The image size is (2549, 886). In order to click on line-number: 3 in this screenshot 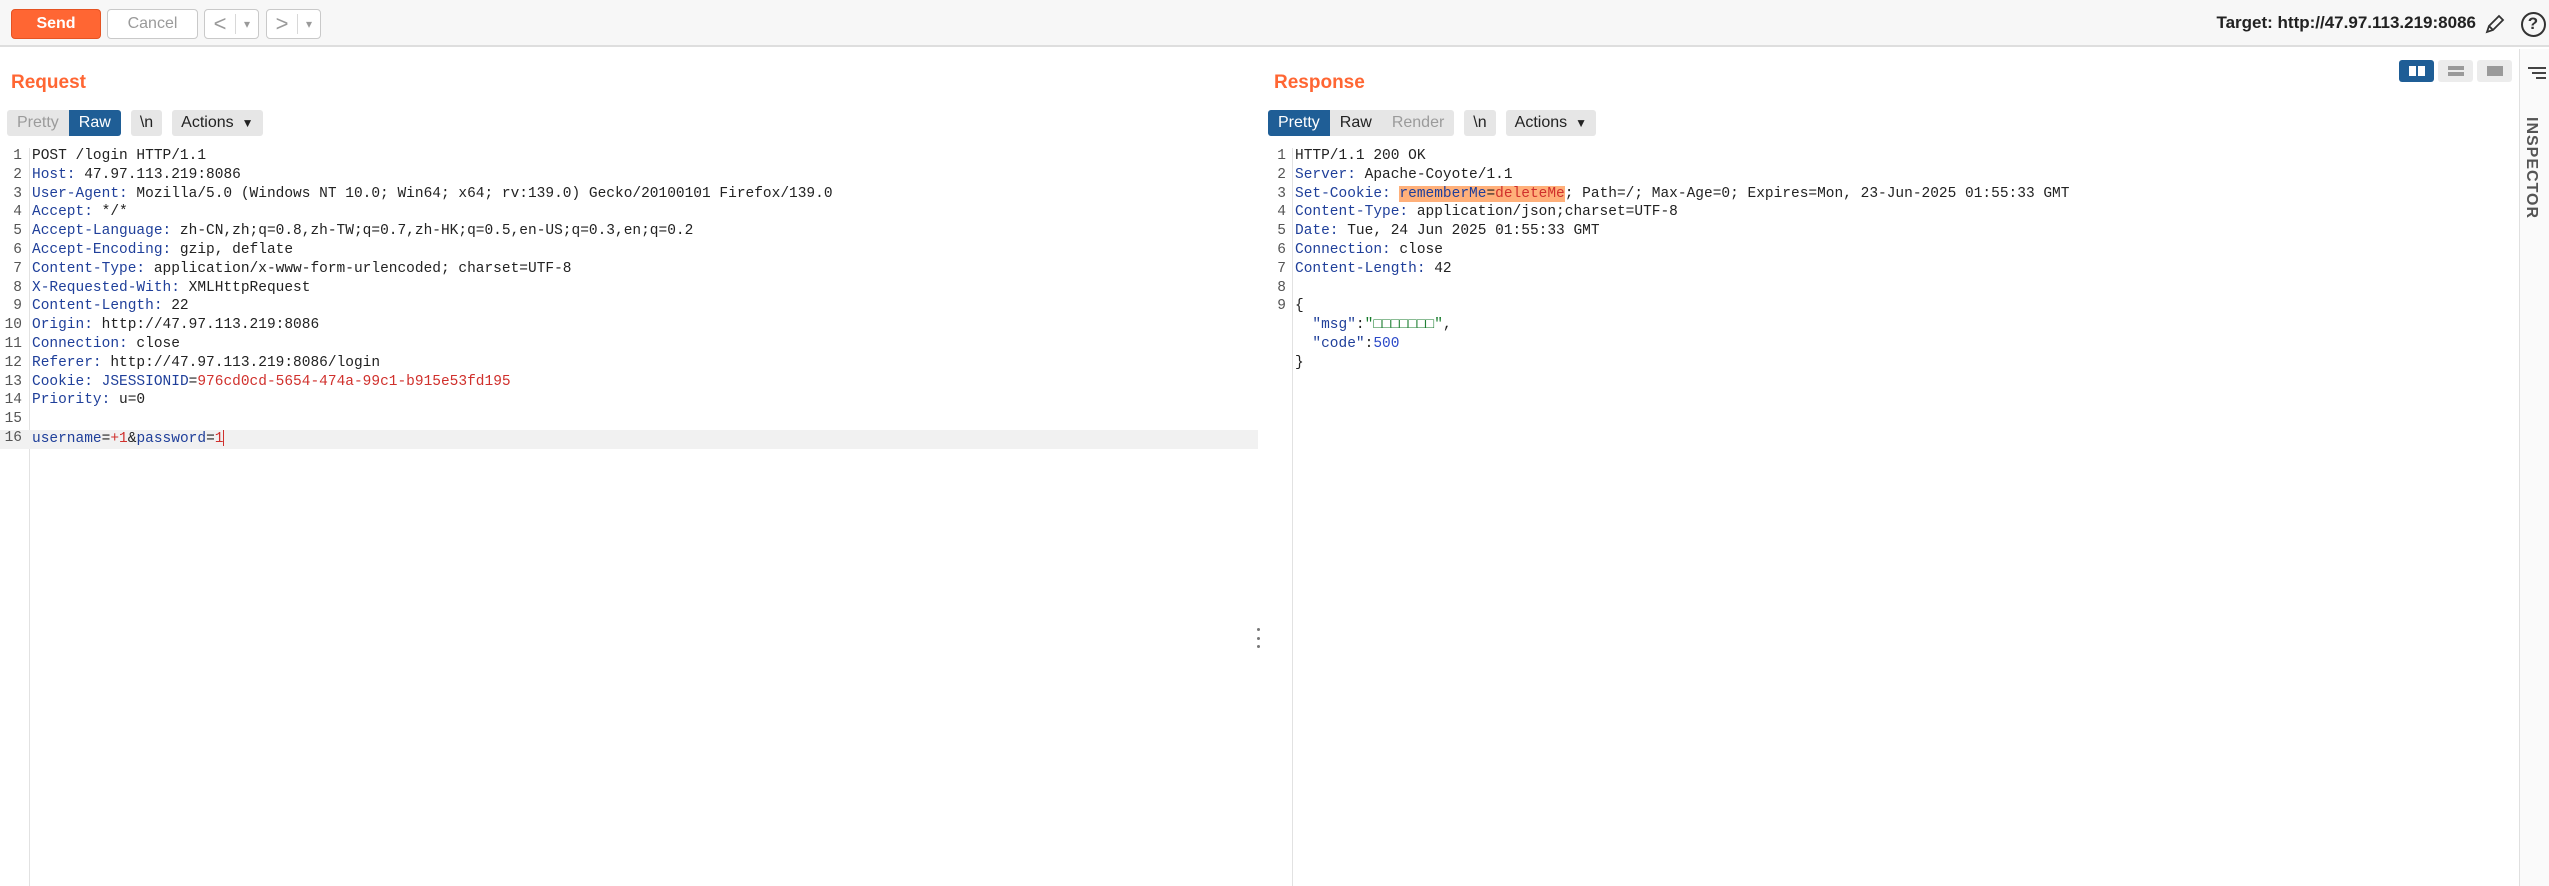, I will do `click(17, 193)`.